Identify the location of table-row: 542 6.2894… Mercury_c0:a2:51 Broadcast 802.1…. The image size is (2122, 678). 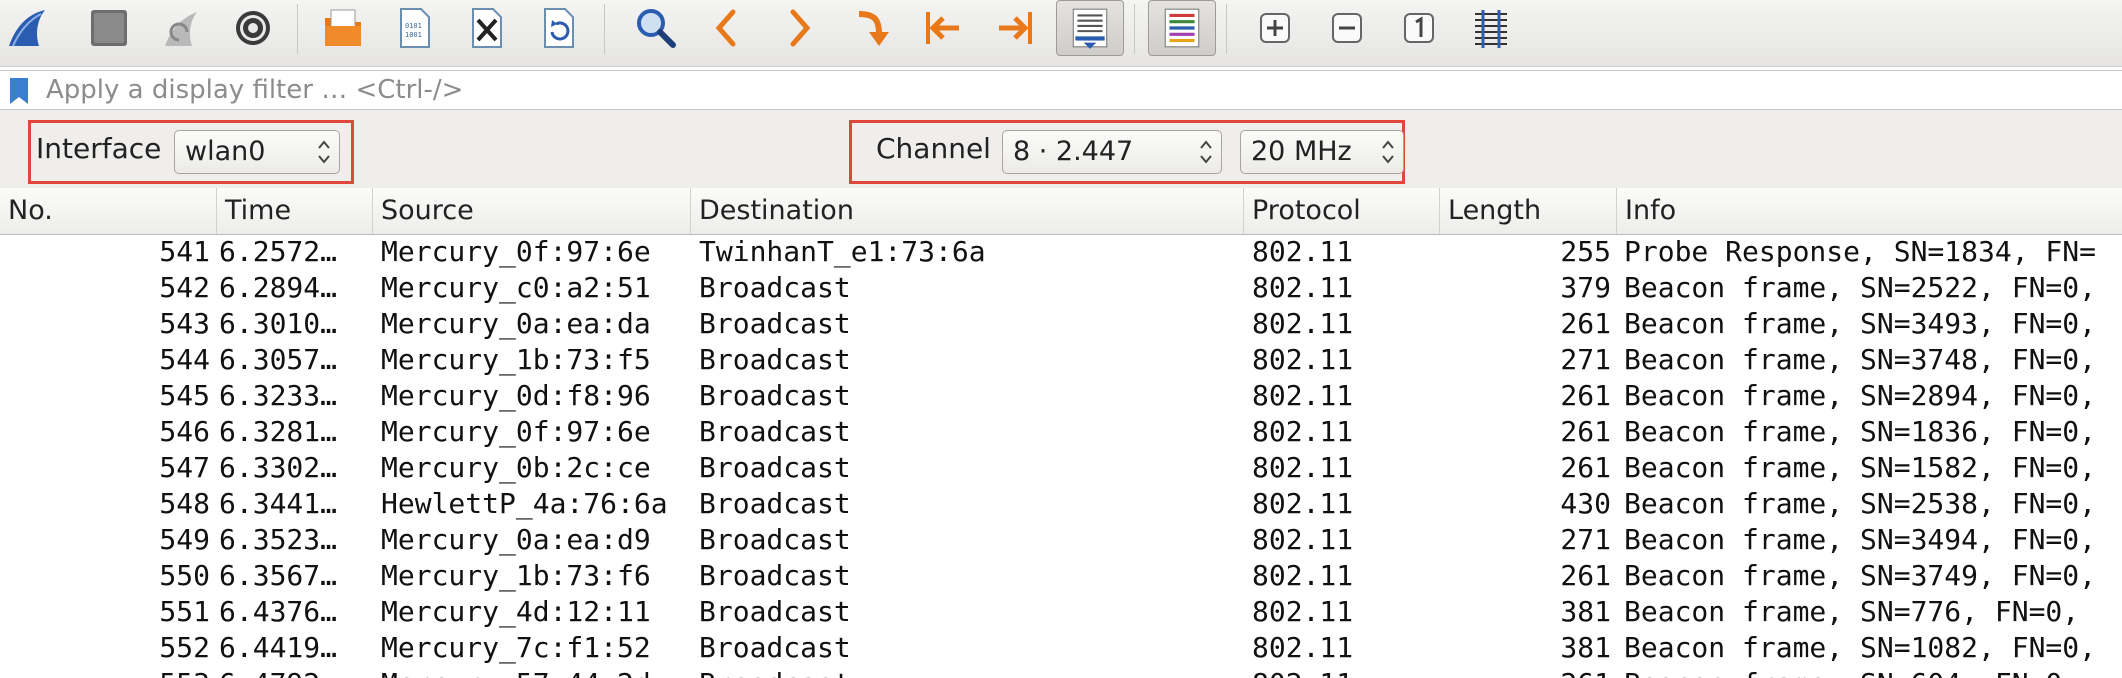
(1061, 288).